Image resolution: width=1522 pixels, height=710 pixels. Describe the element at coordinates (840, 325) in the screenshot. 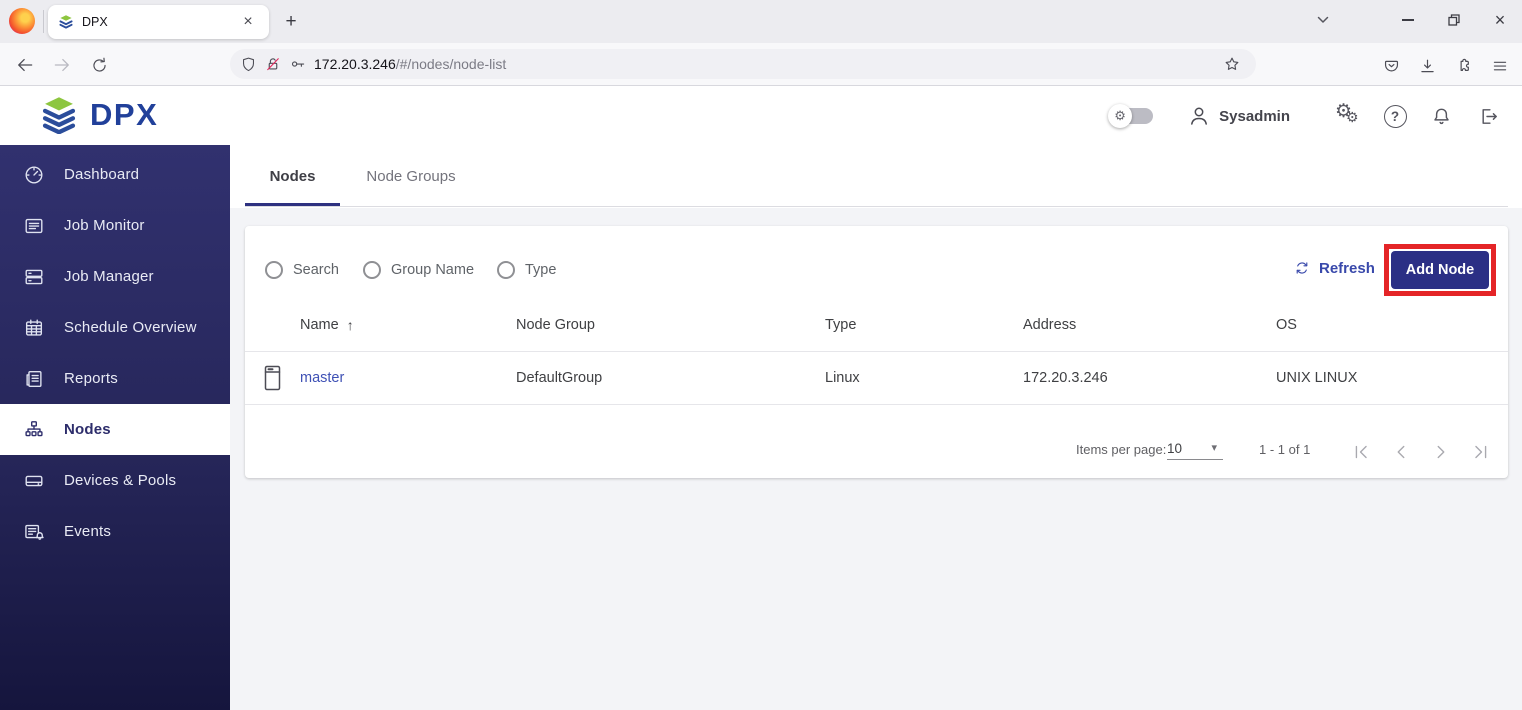

I see `column-header-type: Type` at that location.